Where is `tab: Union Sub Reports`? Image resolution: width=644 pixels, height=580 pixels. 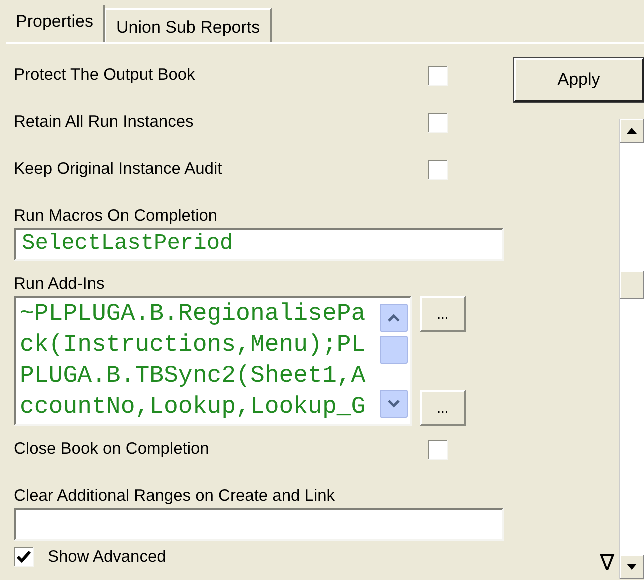
tab: Union Sub Reports is located at coordinates (188, 25).